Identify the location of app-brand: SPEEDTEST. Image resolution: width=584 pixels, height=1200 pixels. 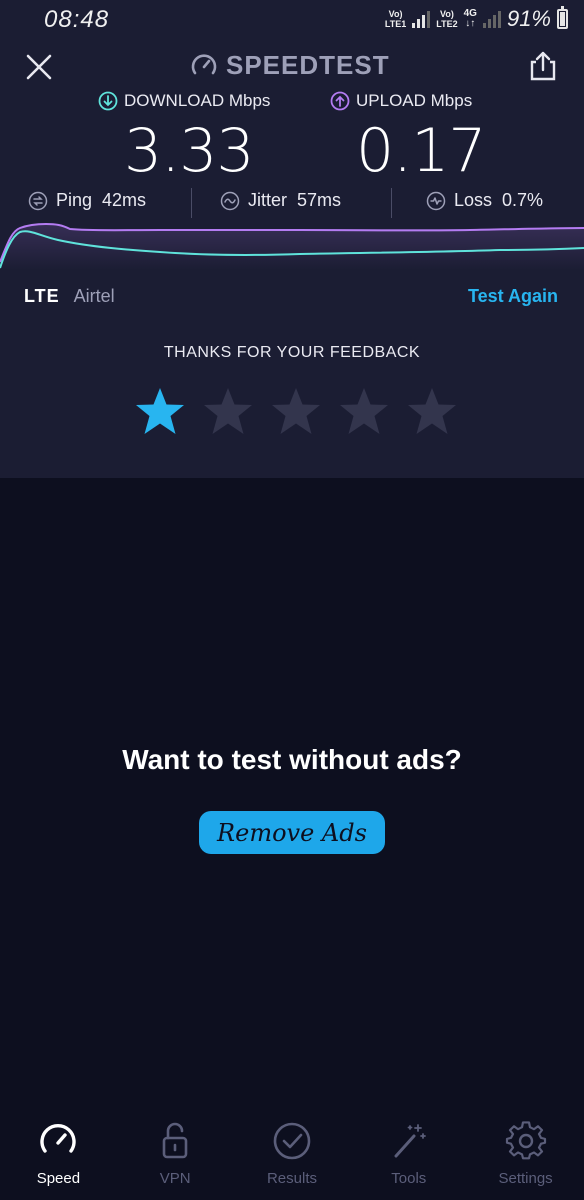
(290, 65).